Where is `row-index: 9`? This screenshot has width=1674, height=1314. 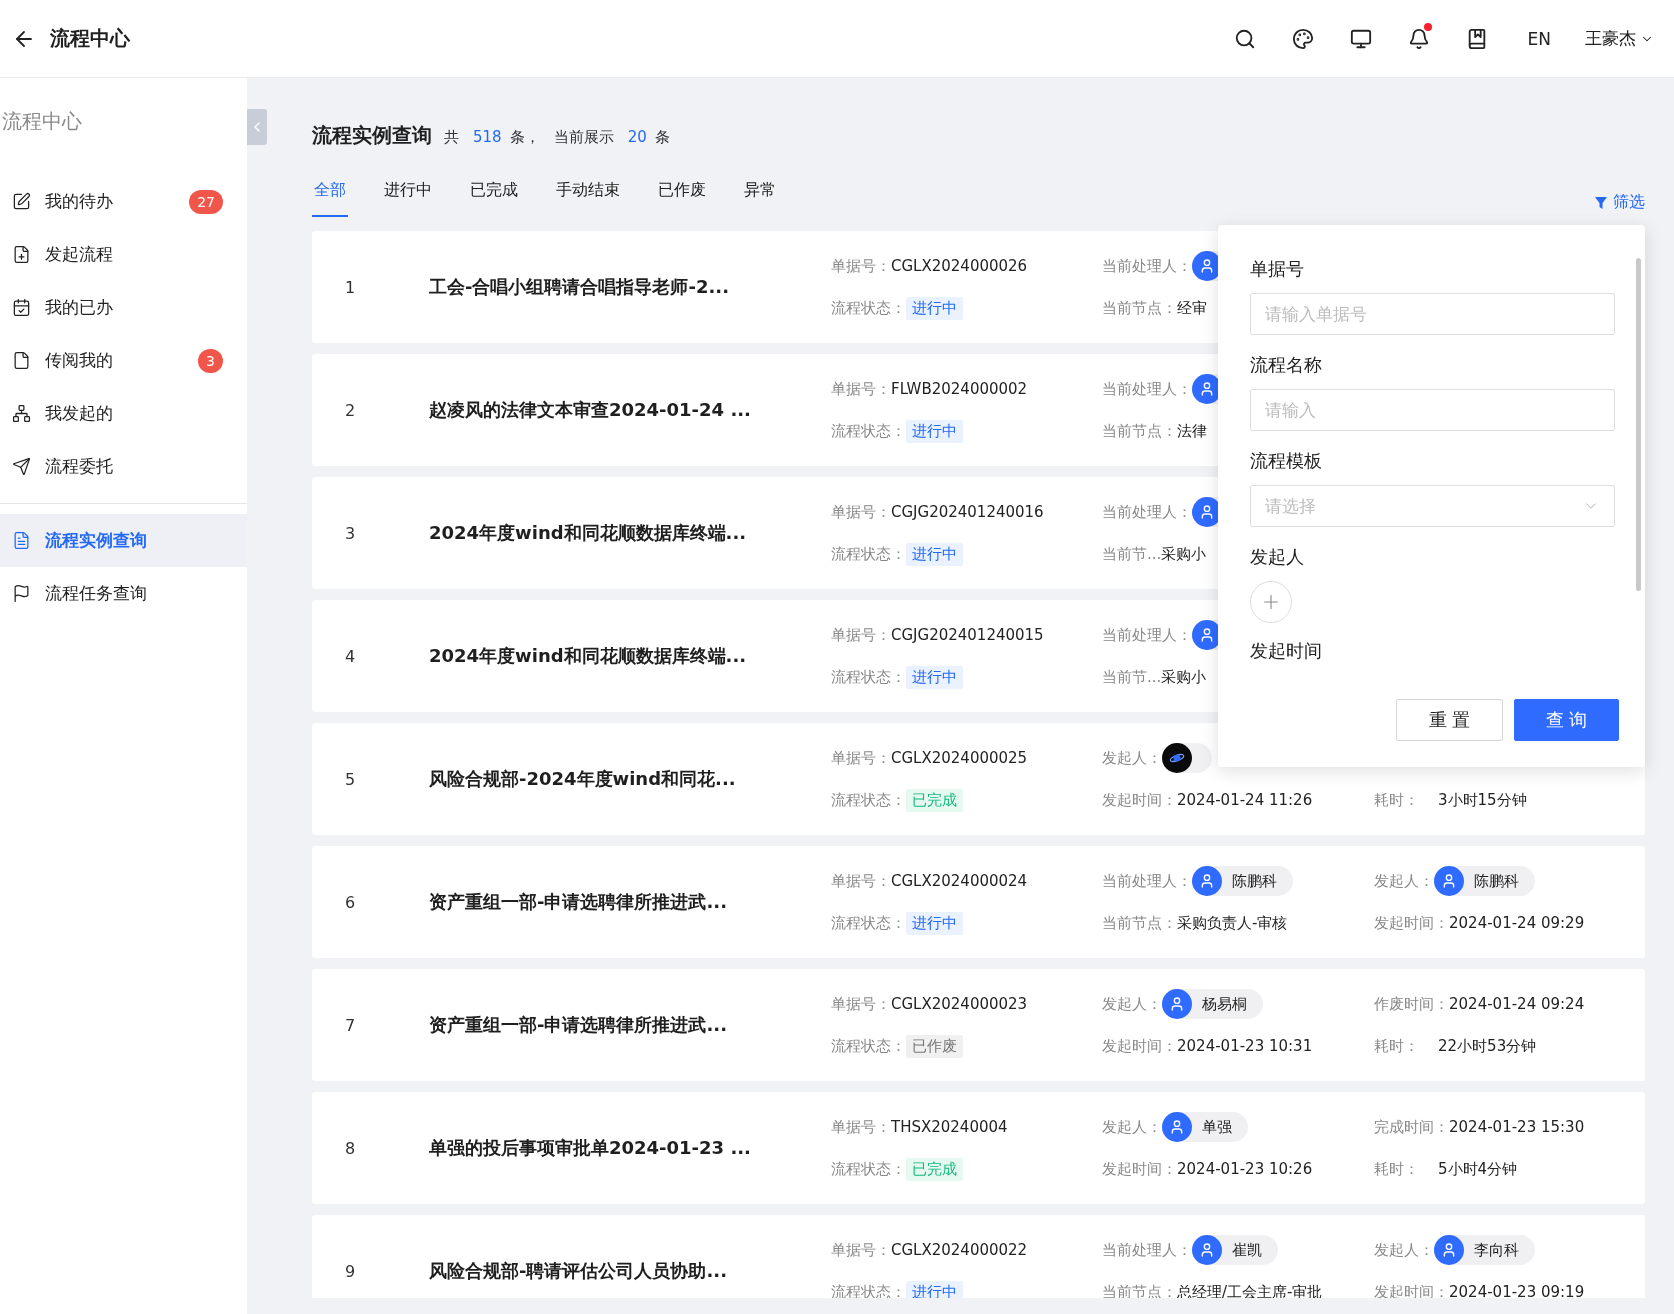
row-index: 9 is located at coordinates (351, 1271).